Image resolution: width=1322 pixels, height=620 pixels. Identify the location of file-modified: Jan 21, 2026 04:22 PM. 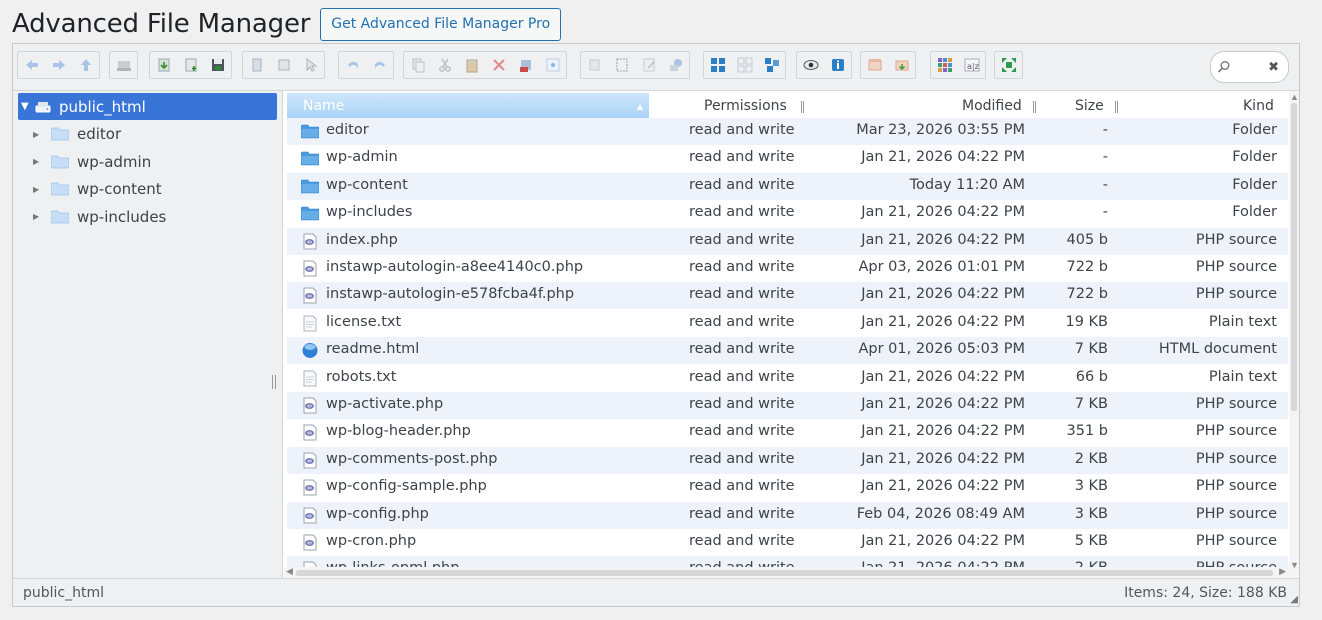
(943, 458).